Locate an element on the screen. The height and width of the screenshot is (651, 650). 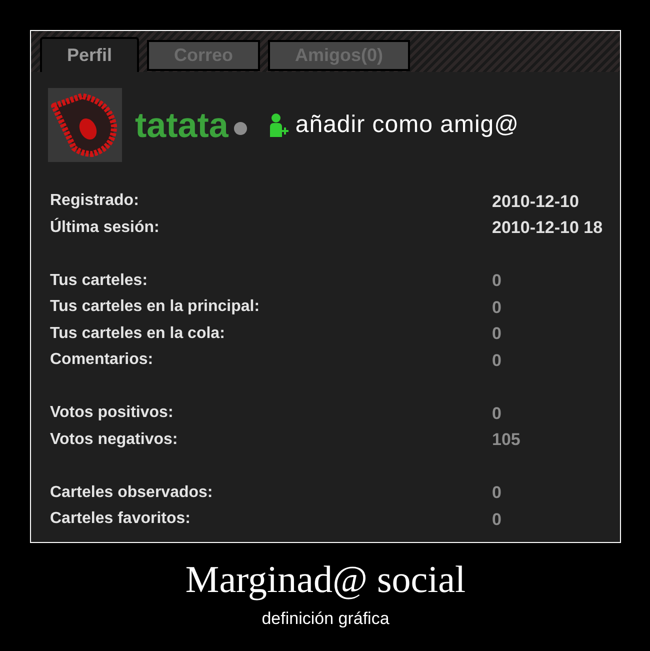
person-plus-icon is located at coordinates (279, 125).